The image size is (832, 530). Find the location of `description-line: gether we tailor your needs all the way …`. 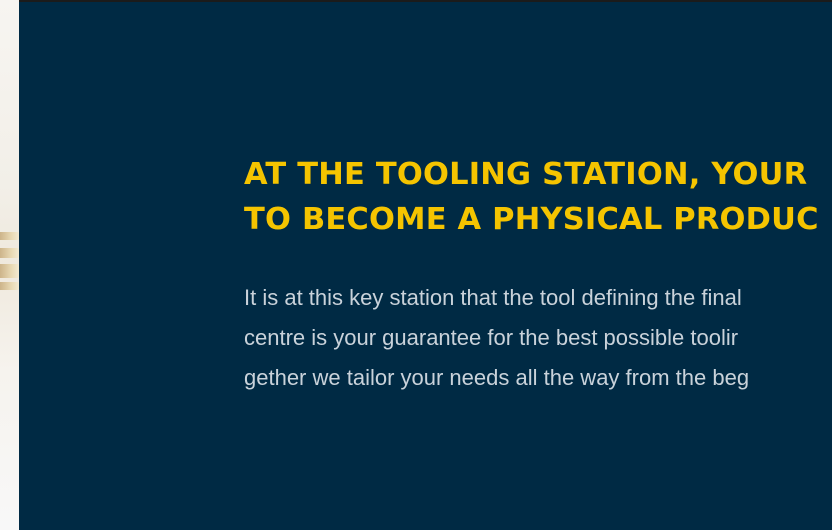

description-line: gether we tailor your needs all the way … is located at coordinates (497, 377).